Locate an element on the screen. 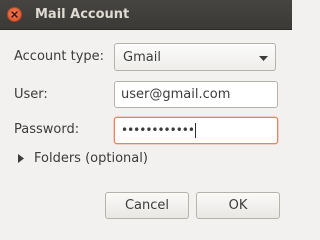 Image resolution: width=320 pixels, height=240 pixels. close-button is located at coordinates (14, 14).